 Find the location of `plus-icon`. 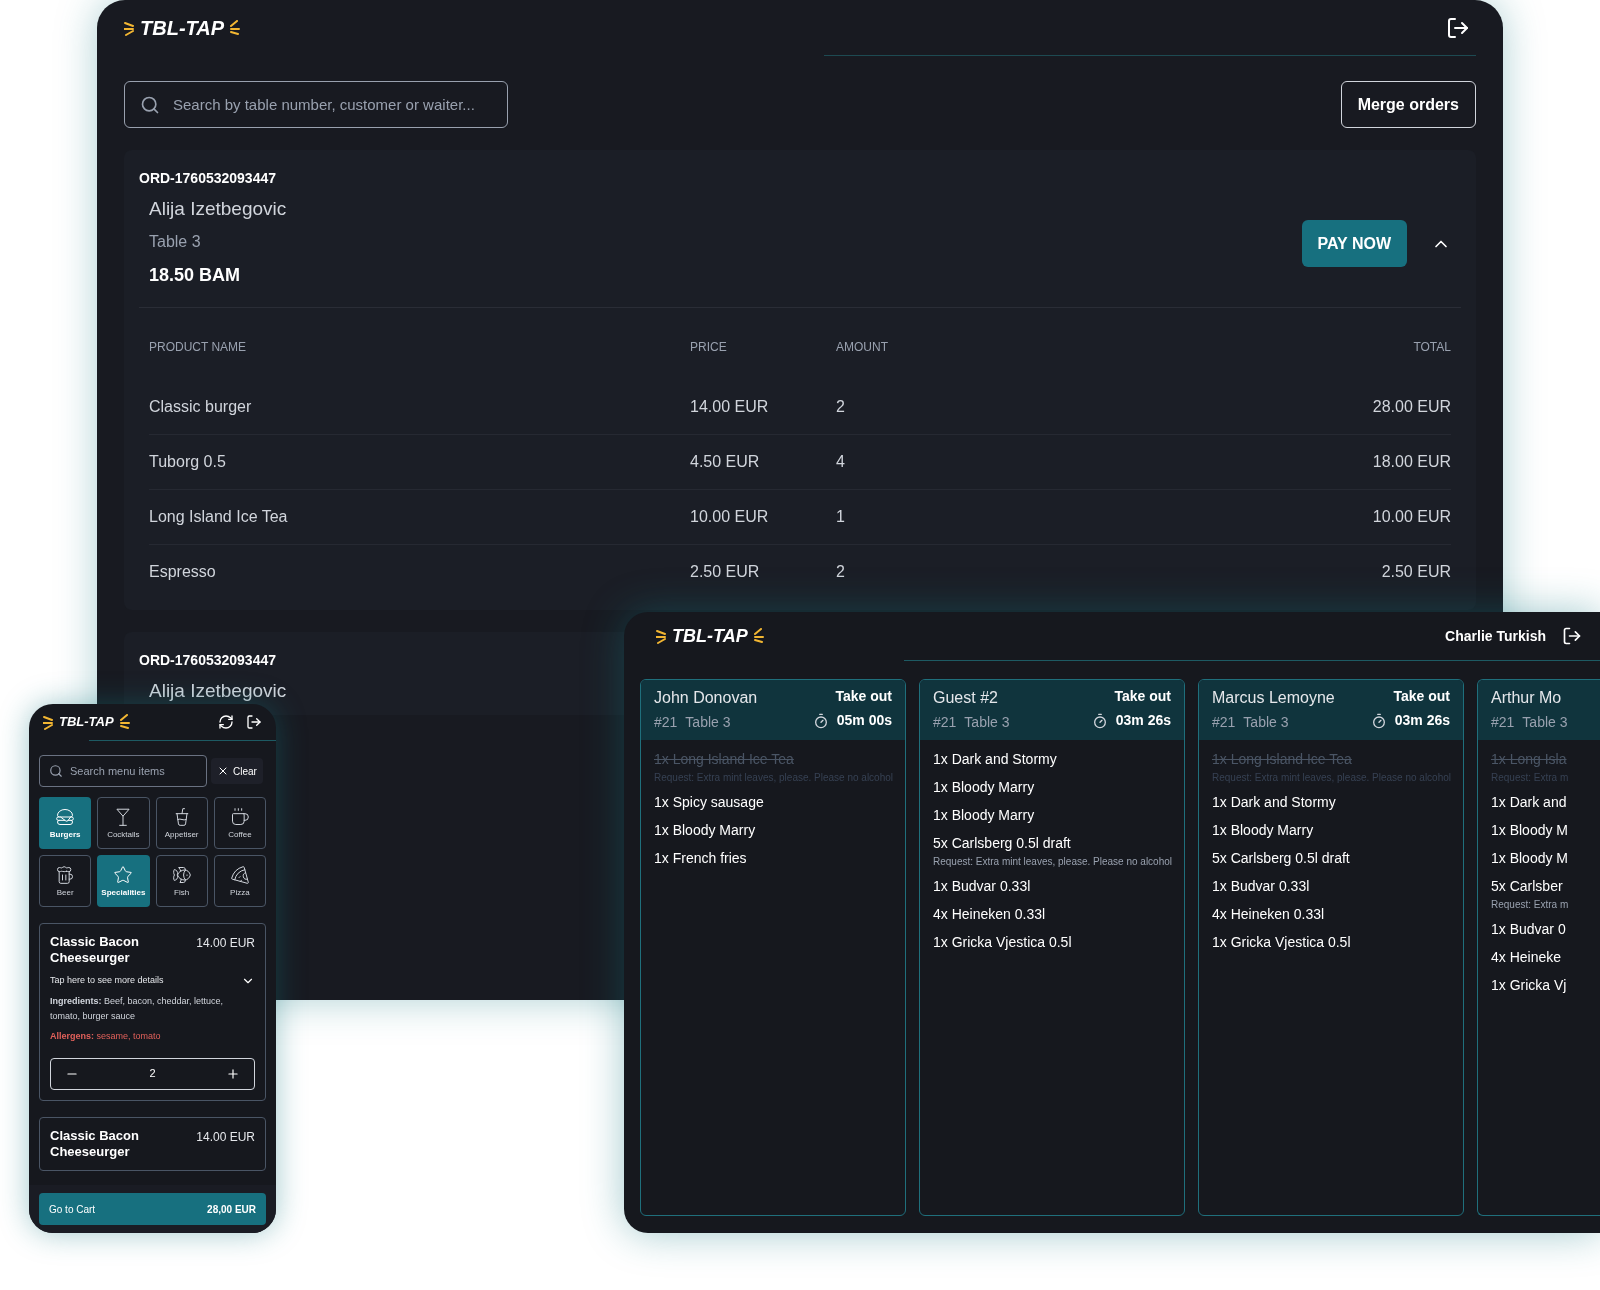

plus-icon is located at coordinates (233, 1073).